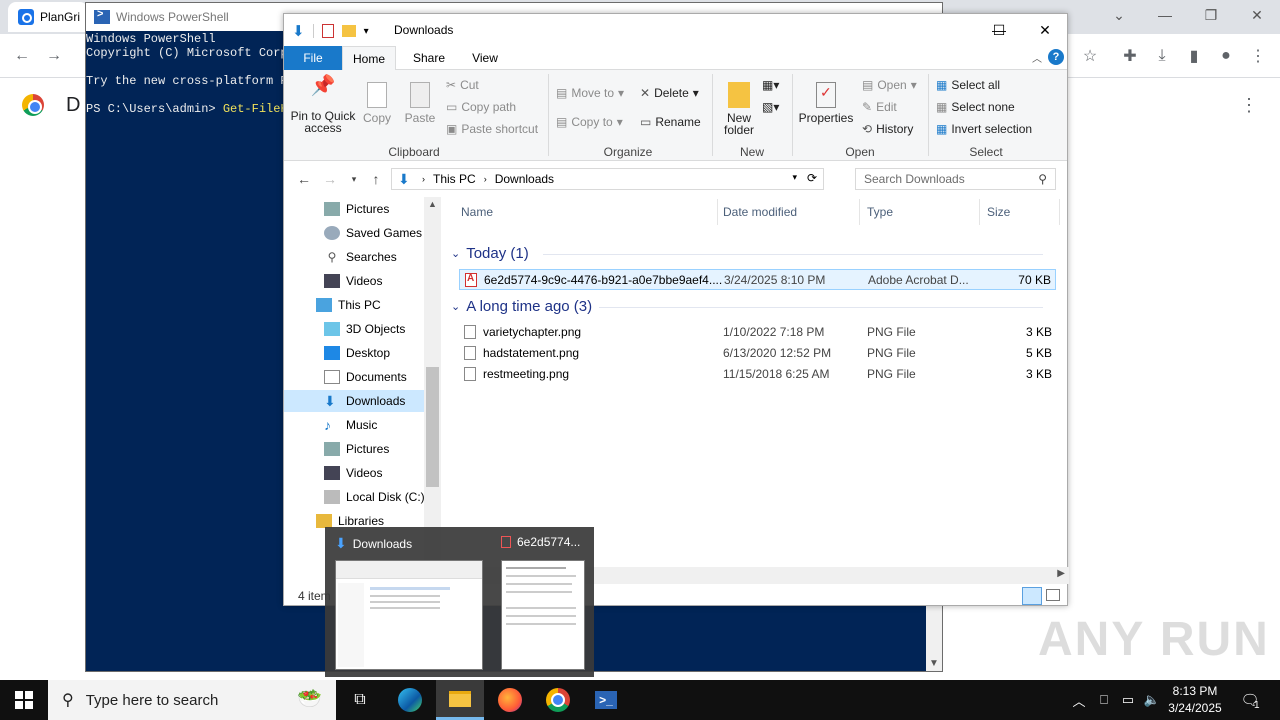 The height and width of the screenshot is (720, 1280). Describe the element at coordinates (356, 209) in the screenshot. I see `nav-item-pictures: Pictures` at that location.